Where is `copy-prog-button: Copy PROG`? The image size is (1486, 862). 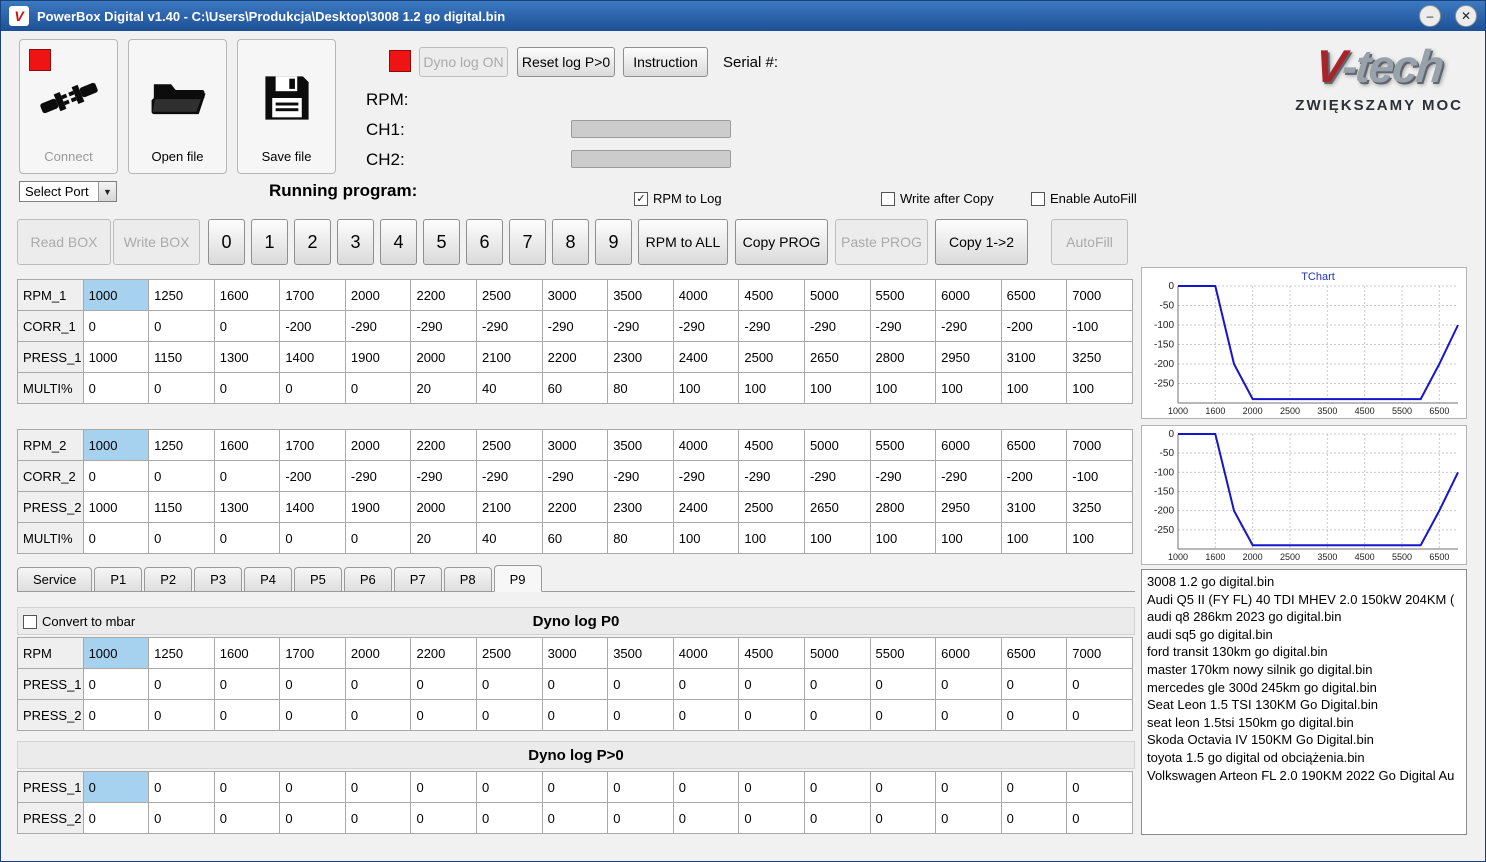
copy-prog-button: Copy PROG is located at coordinates (781, 242).